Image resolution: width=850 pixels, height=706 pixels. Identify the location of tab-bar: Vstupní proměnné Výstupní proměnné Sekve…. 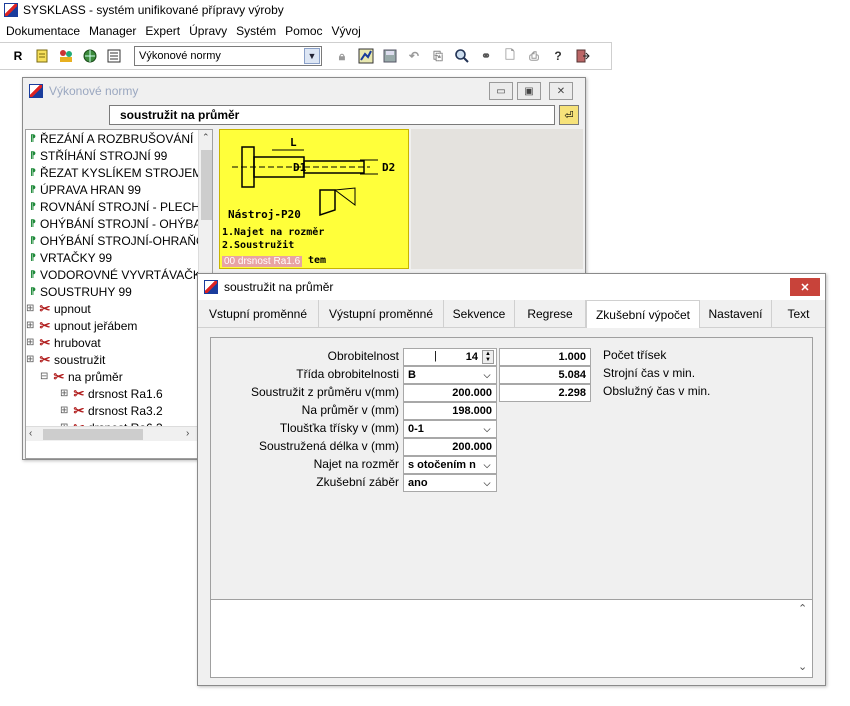
(511, 314).